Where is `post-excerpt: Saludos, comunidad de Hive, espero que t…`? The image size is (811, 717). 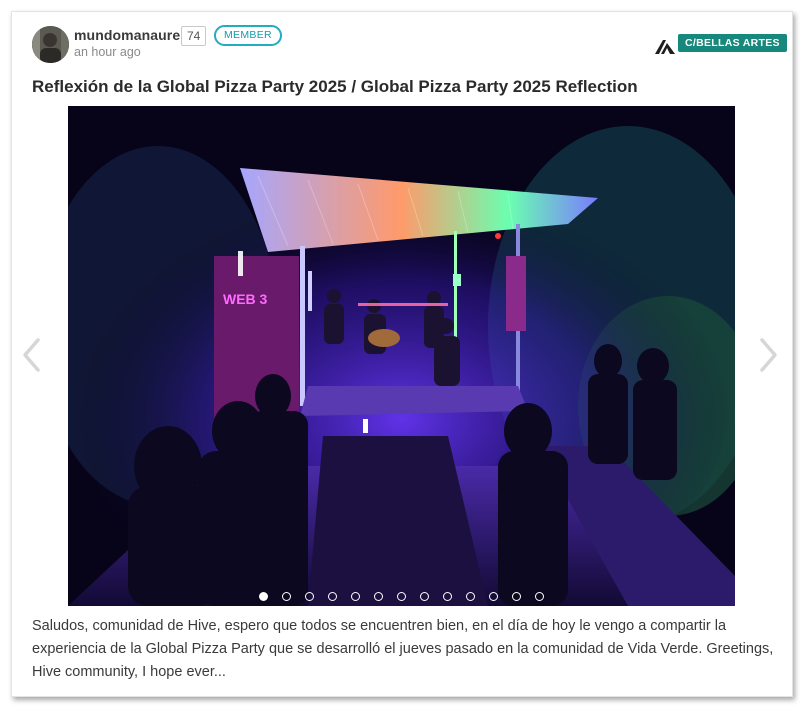 post-excerpt: Saludos, comunidad de Hive, espero que t… is located at coordinates (404, 649).